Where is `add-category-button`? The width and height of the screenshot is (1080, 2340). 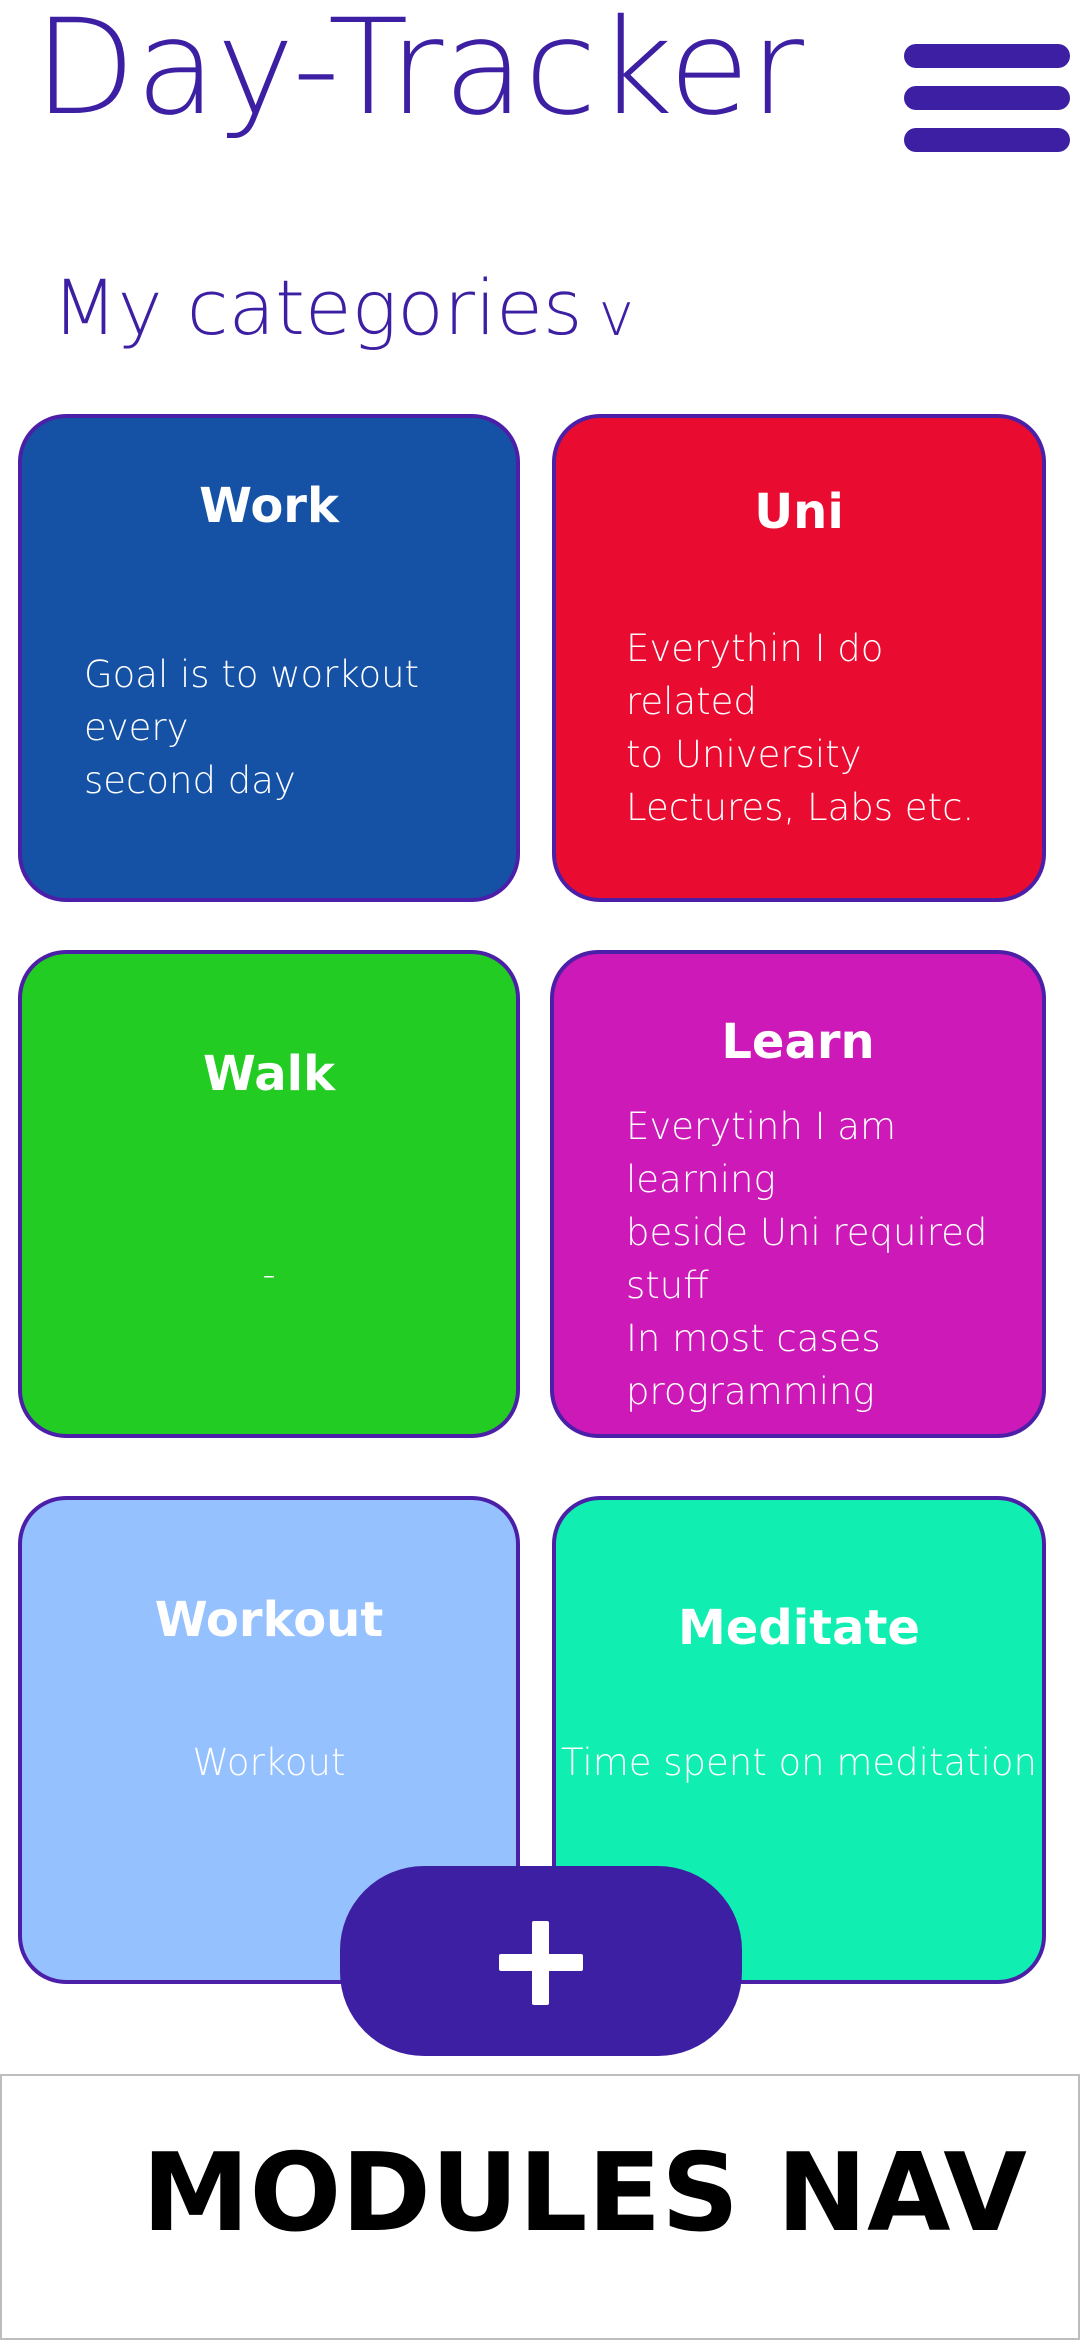
add-category-button is located at coordinates (541, 1961).